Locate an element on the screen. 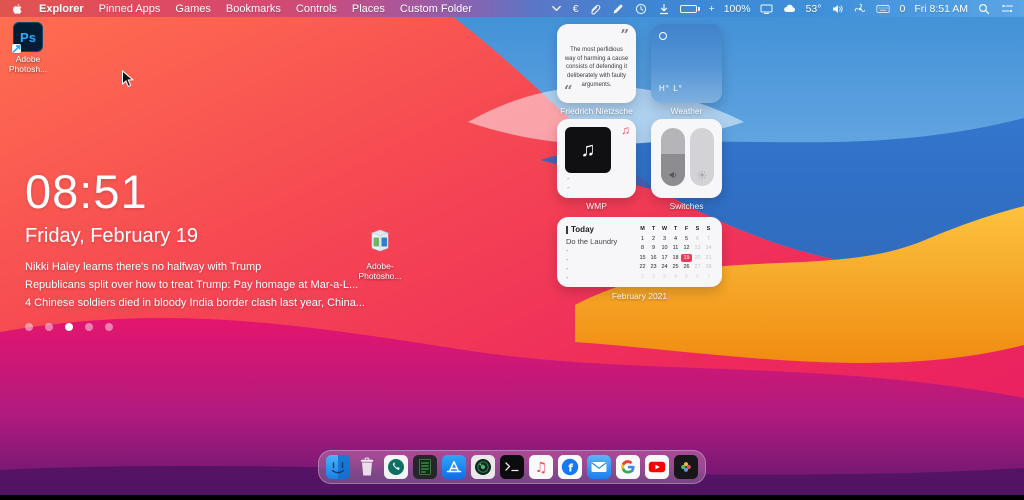 The image size is (1024, 500). download-icon is located at coordinates (664, 8).